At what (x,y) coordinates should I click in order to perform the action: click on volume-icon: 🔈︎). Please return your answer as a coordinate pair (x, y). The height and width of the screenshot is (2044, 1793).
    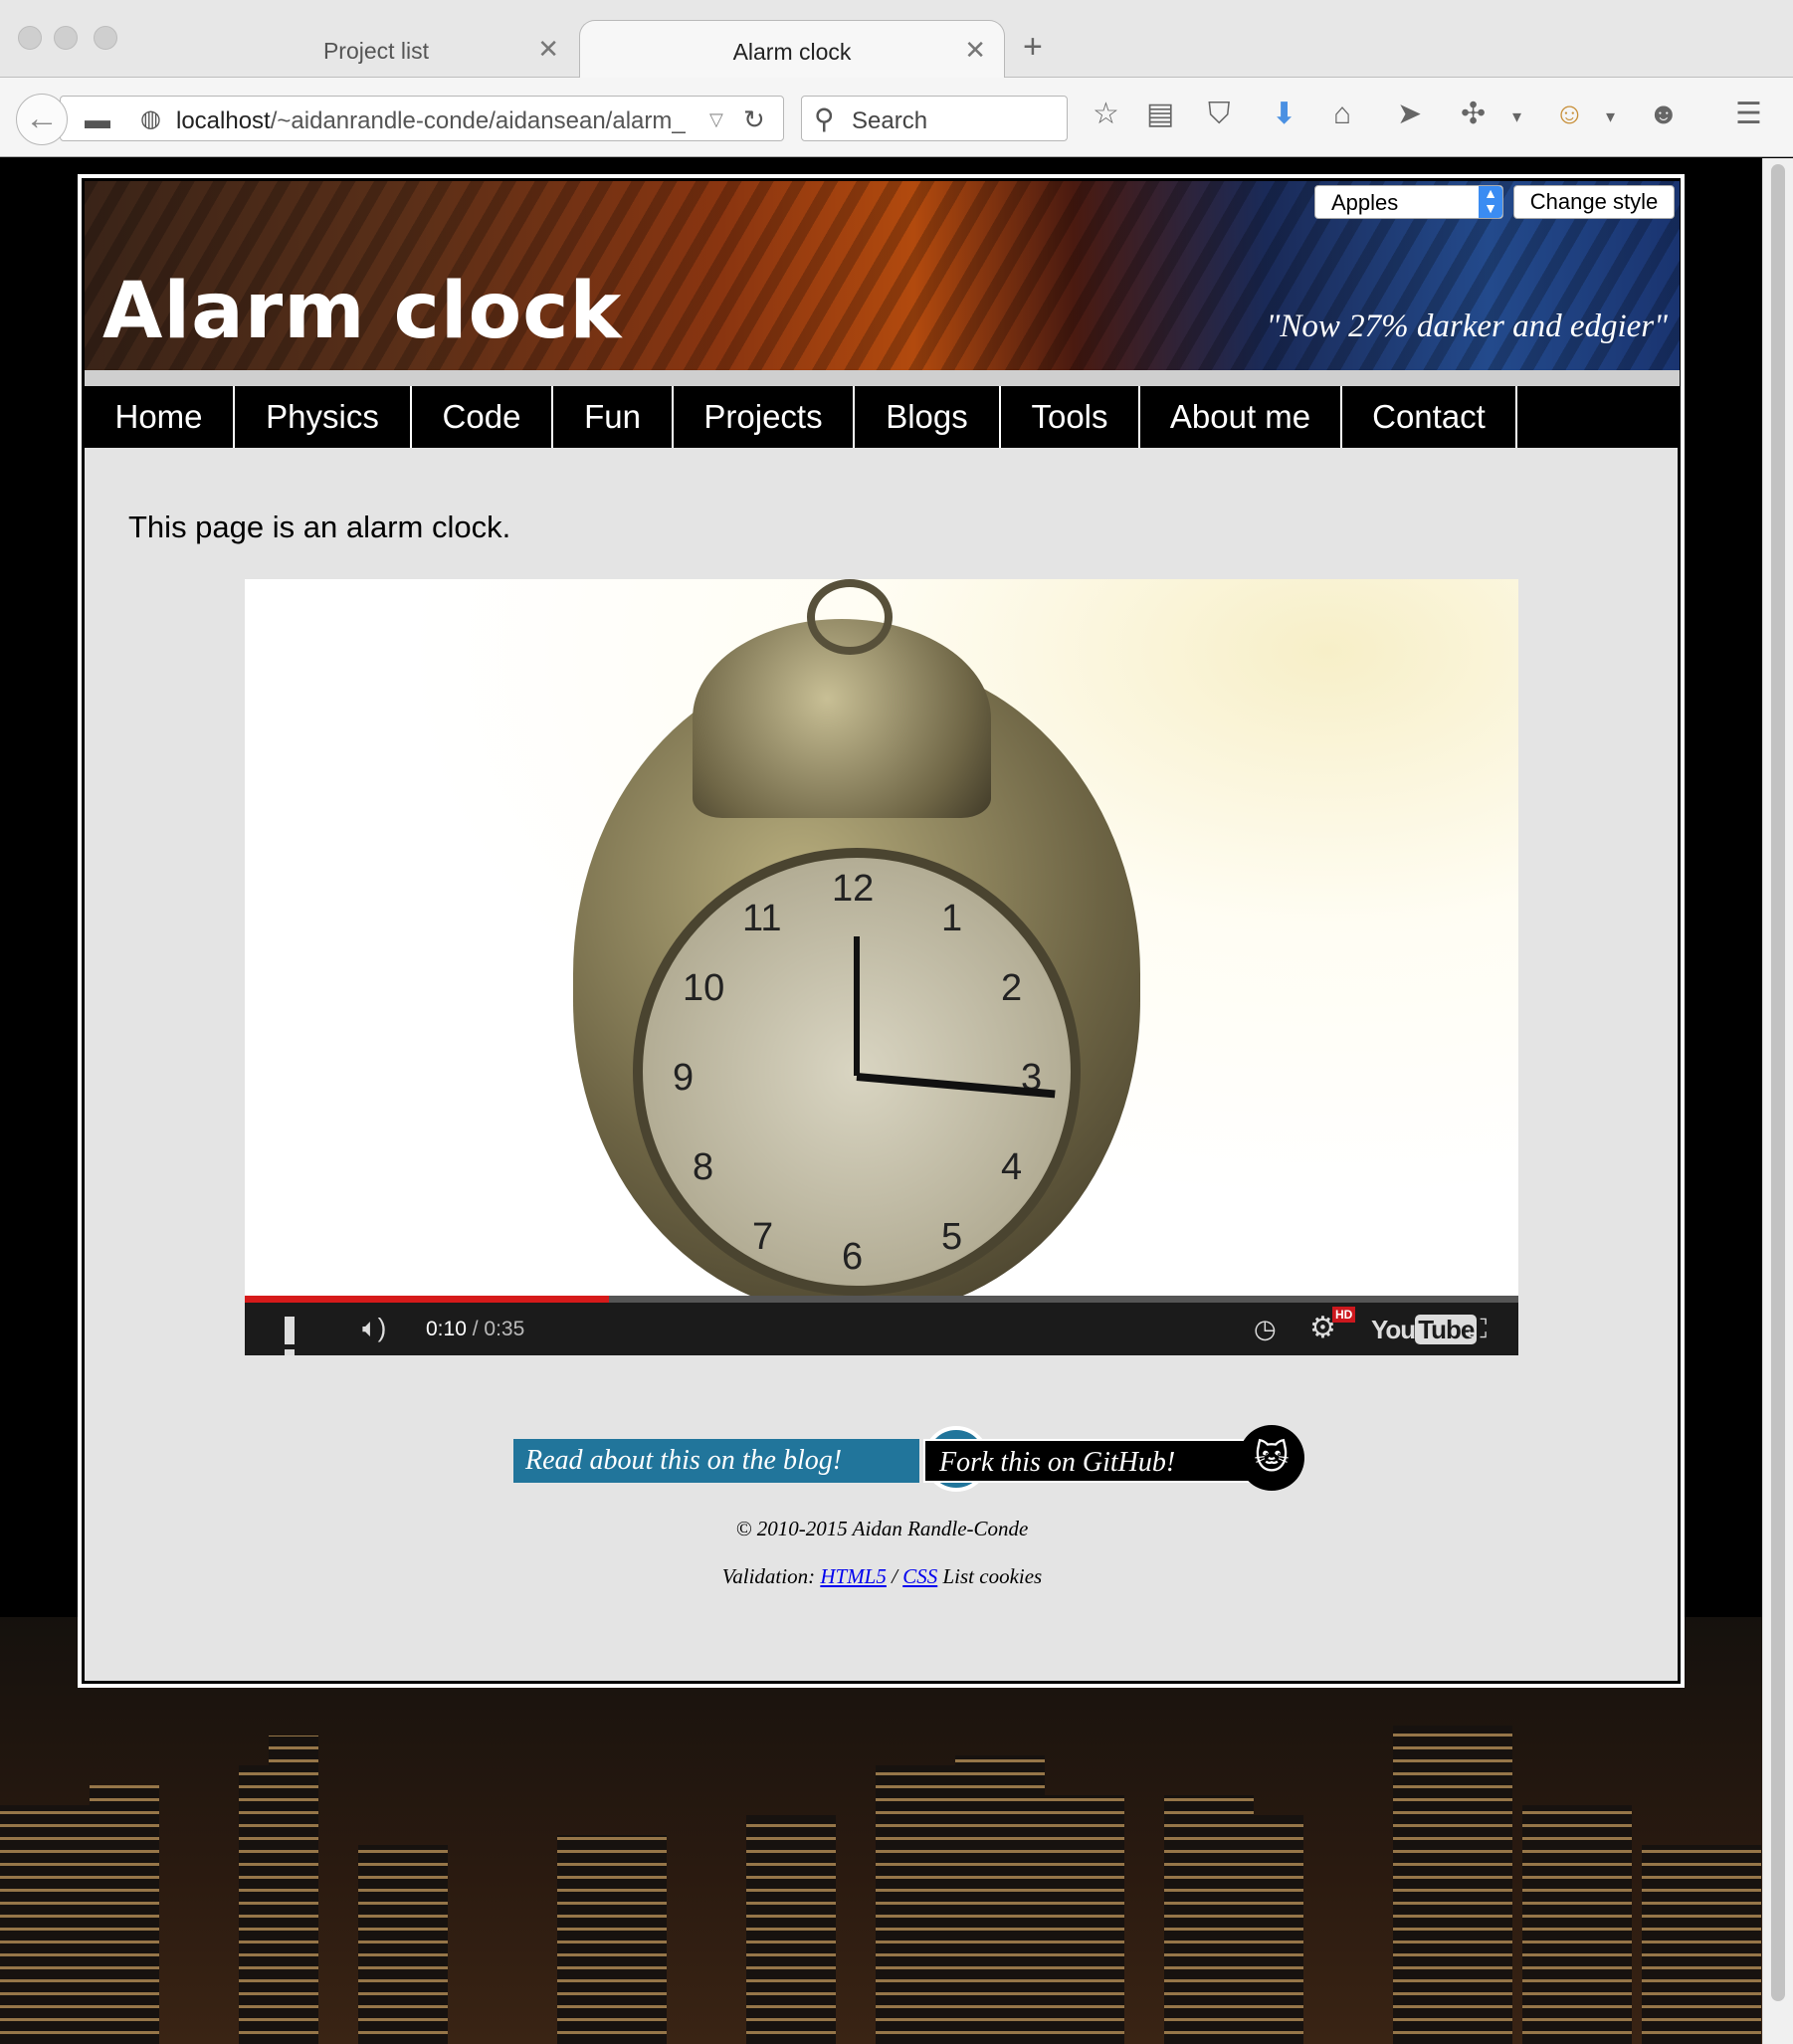
    Looking at the image, I should click on (374, 1328).